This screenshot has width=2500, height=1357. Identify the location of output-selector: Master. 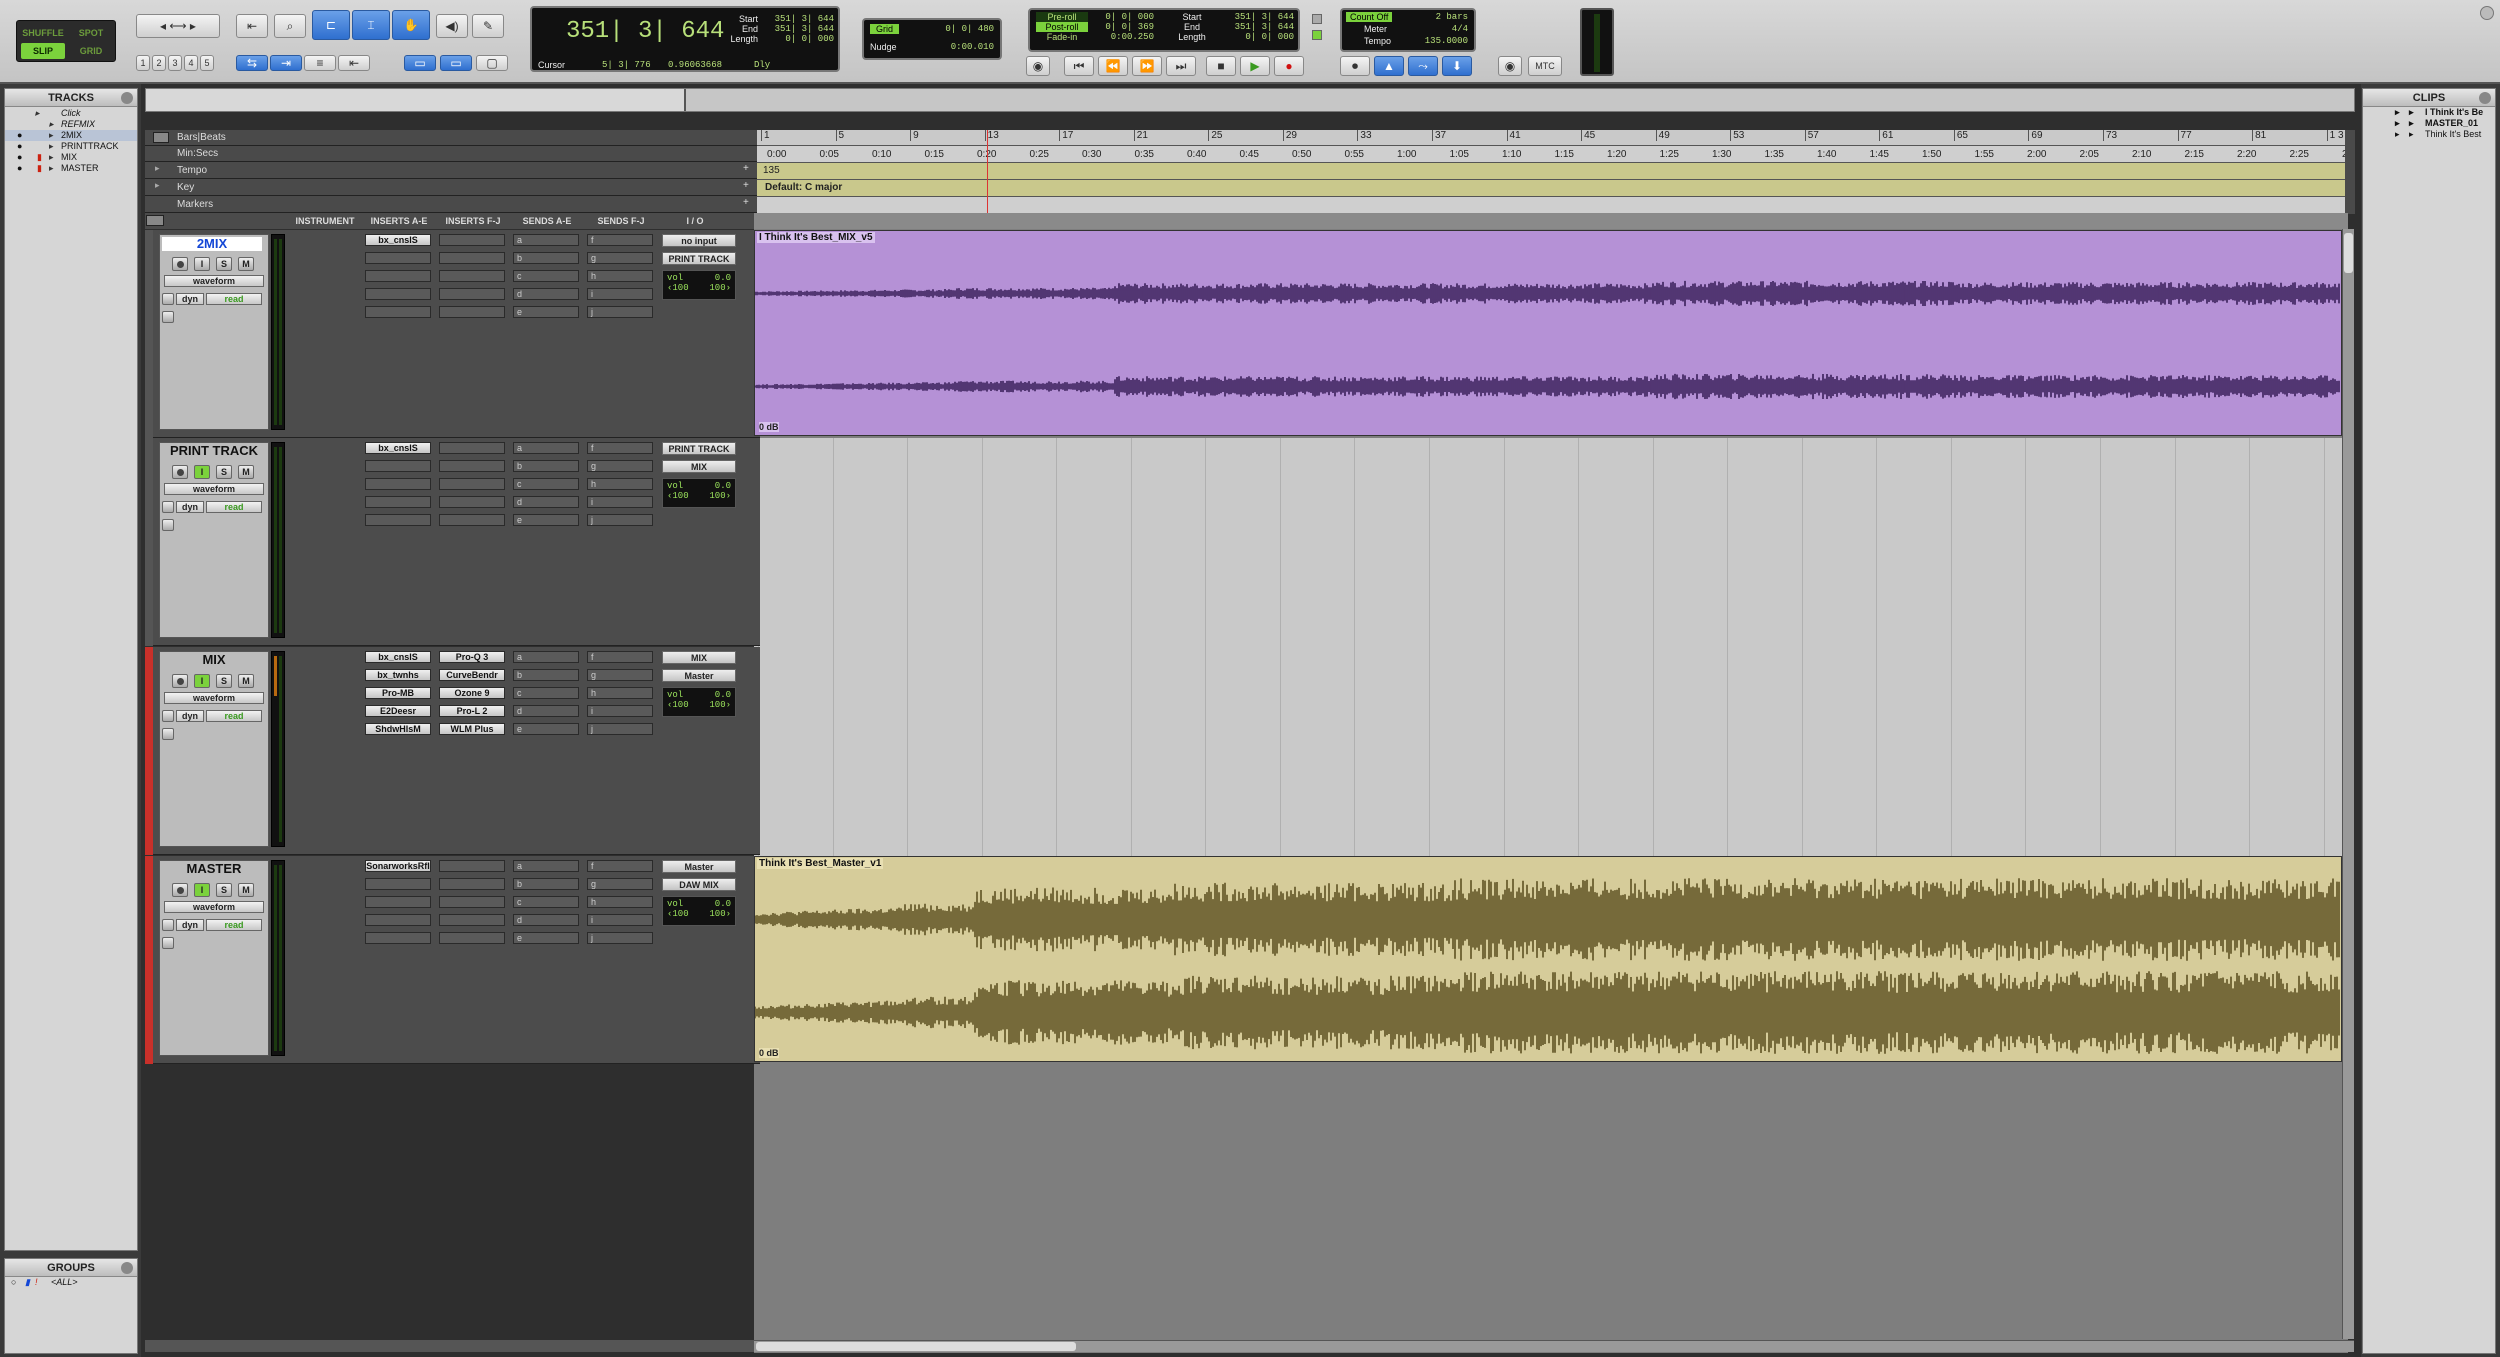
(699, 675).